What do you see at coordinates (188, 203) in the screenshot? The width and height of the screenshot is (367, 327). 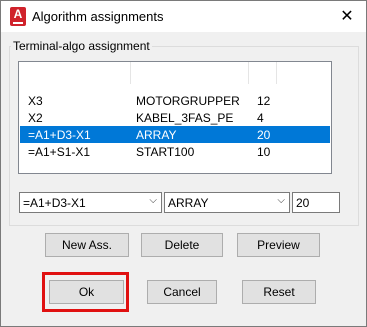 I see `algorithm-combobox-value: ARRAY` at bounding box center [188, 203].